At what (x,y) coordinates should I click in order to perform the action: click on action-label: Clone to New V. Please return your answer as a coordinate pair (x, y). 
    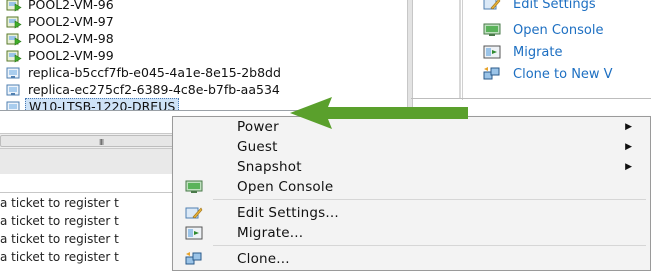
    Looking at the image, I should click on (563, 74).